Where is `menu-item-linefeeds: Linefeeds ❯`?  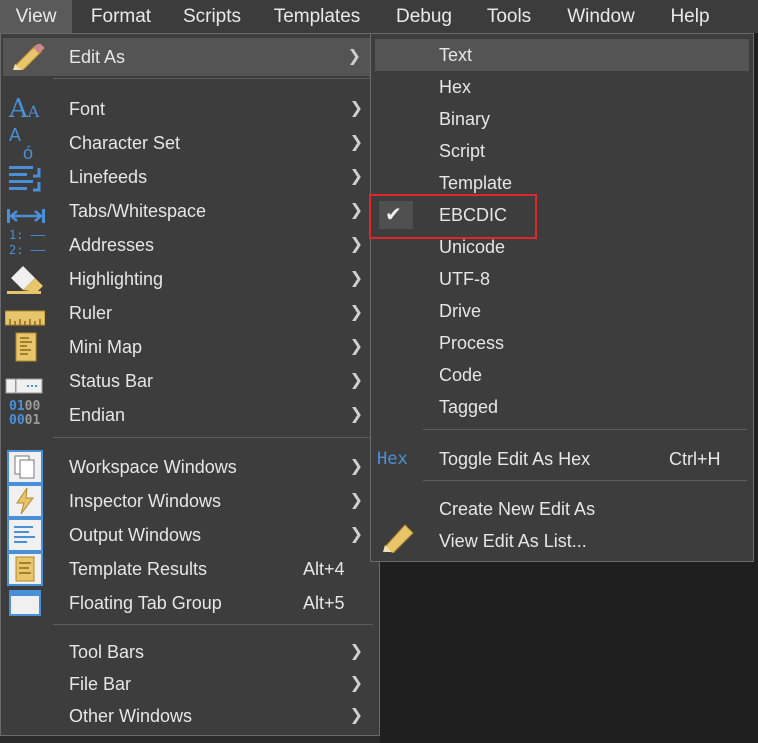
menu-item-linefeeds: Linefeeds ❯ is located at coordinates (190, 177).